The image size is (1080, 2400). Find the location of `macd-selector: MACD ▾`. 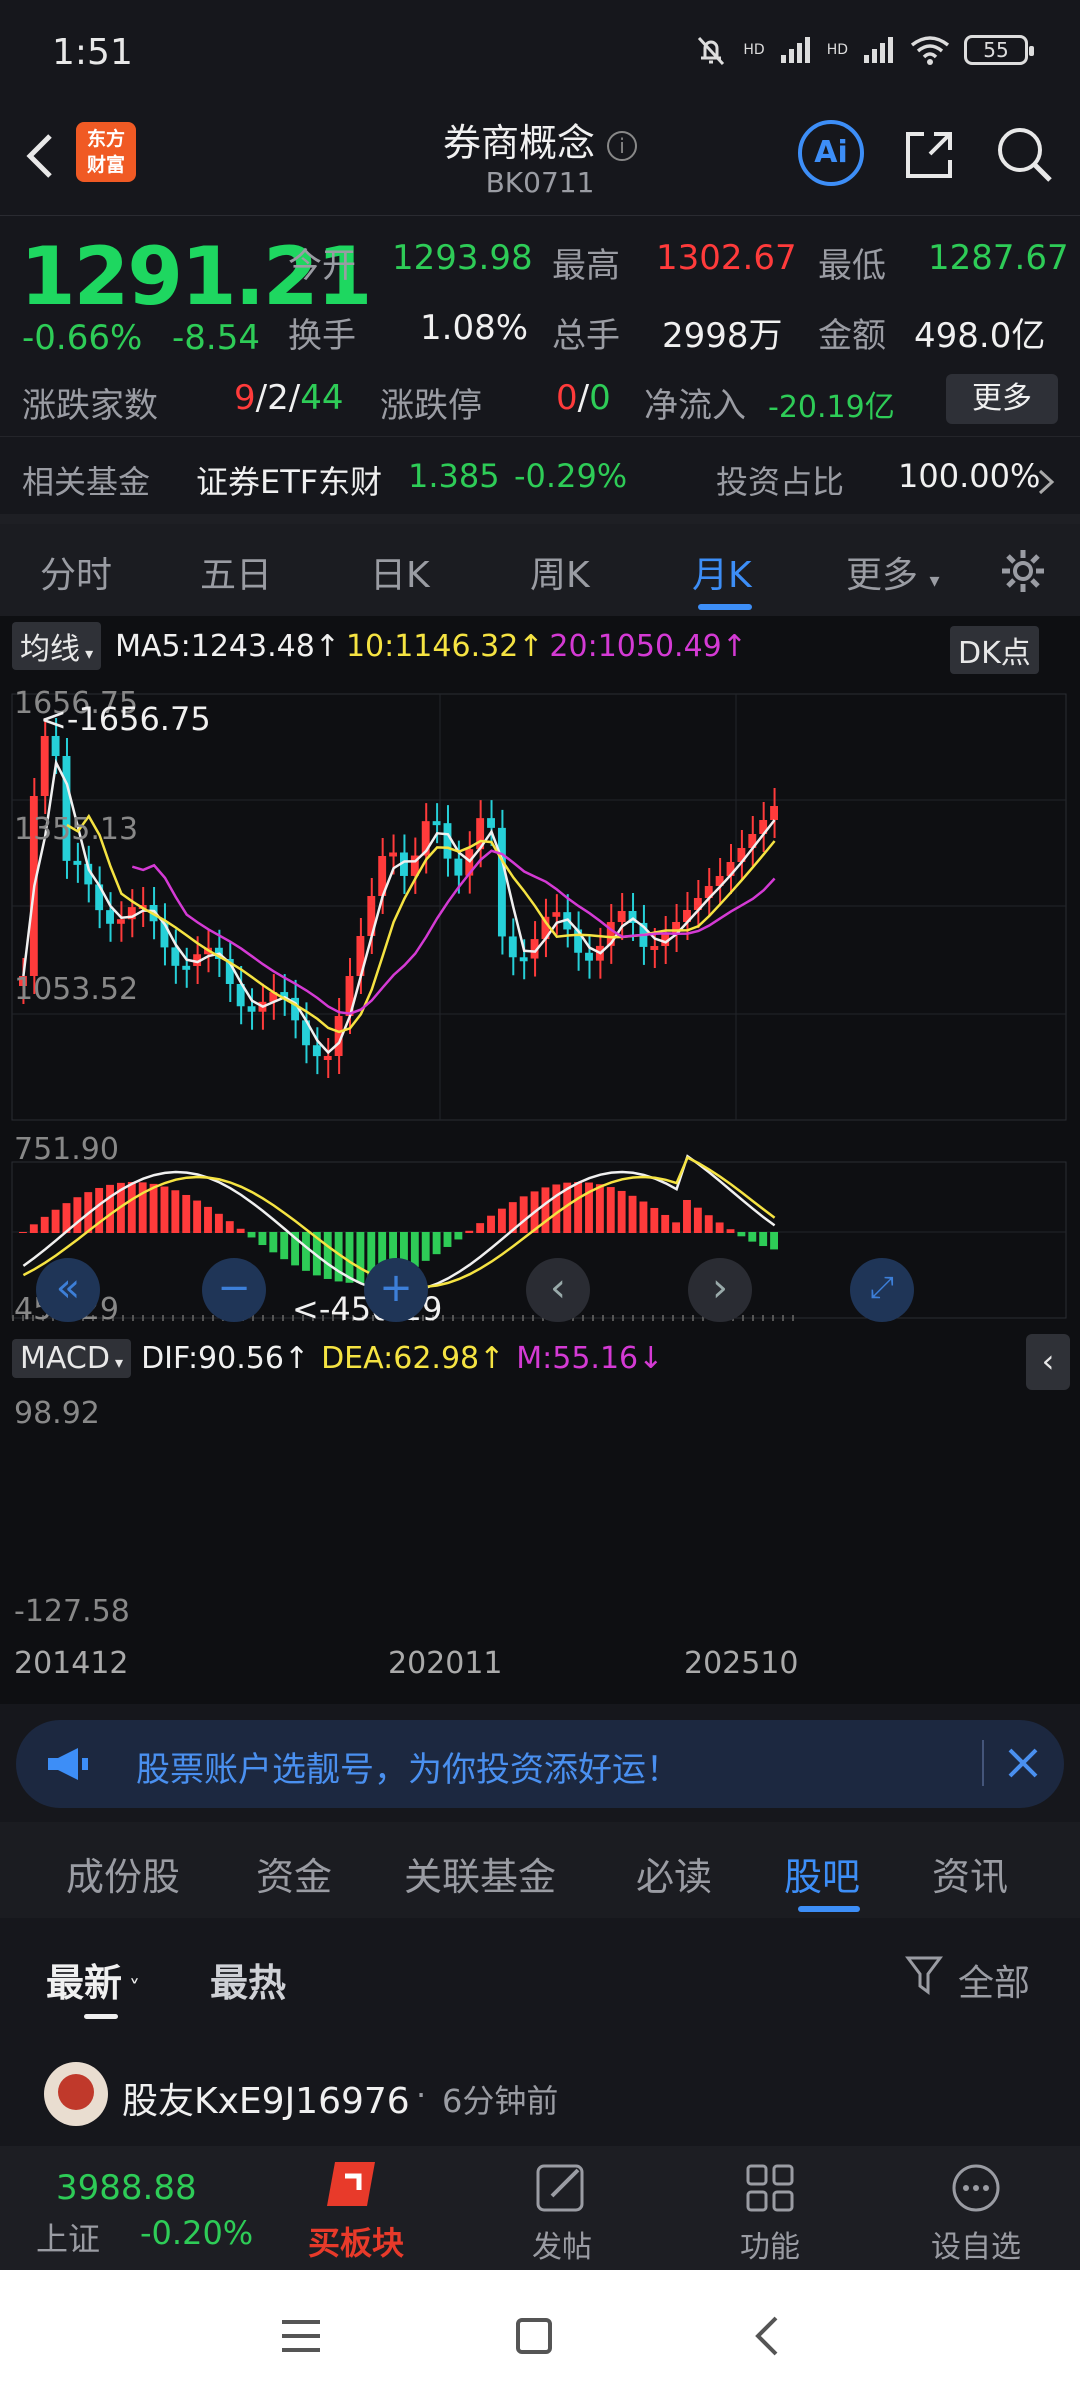

macd-selector: MACD ▾ is located at coordinates (72, 1358).